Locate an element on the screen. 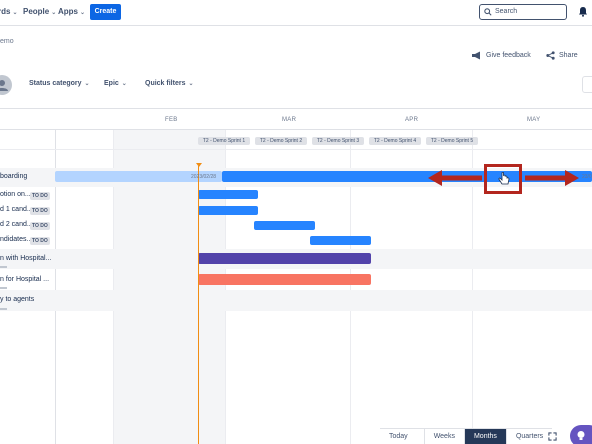 The height and width of the screenshot is (444, 592). sprint-chip: T2 - Demo Sprint 5 is located at coordinates (452, 141).